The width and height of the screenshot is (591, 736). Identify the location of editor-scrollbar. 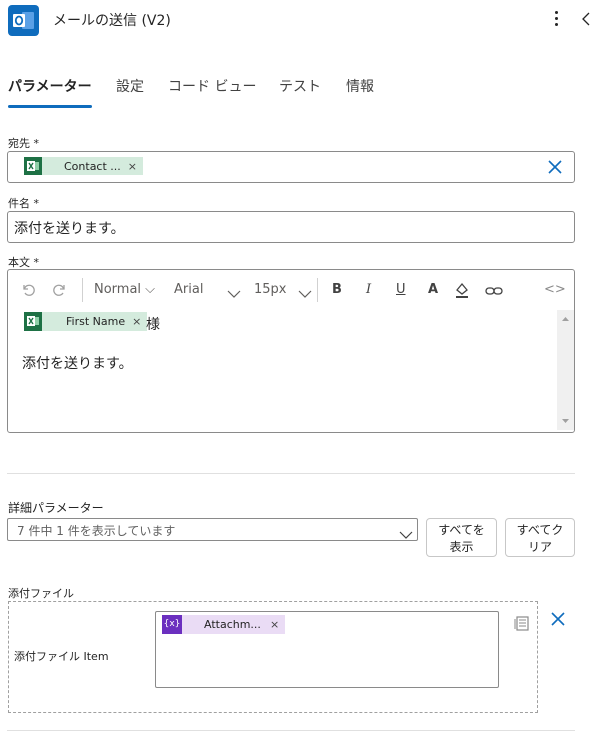
(565, 370).